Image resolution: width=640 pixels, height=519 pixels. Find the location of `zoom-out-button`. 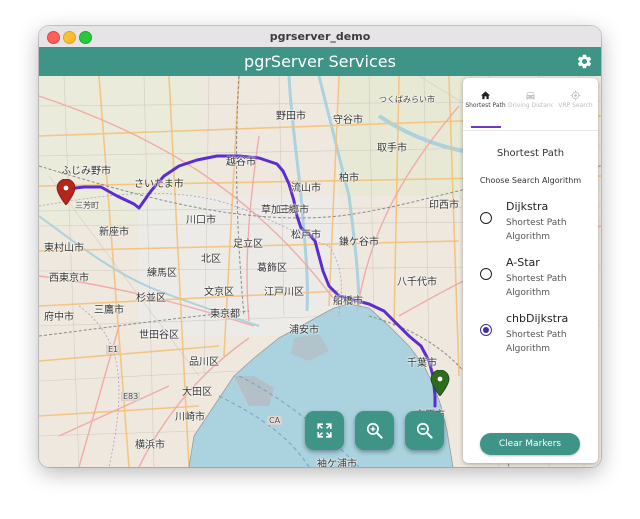

zoom-out-button is located at coordinates (424, 430).